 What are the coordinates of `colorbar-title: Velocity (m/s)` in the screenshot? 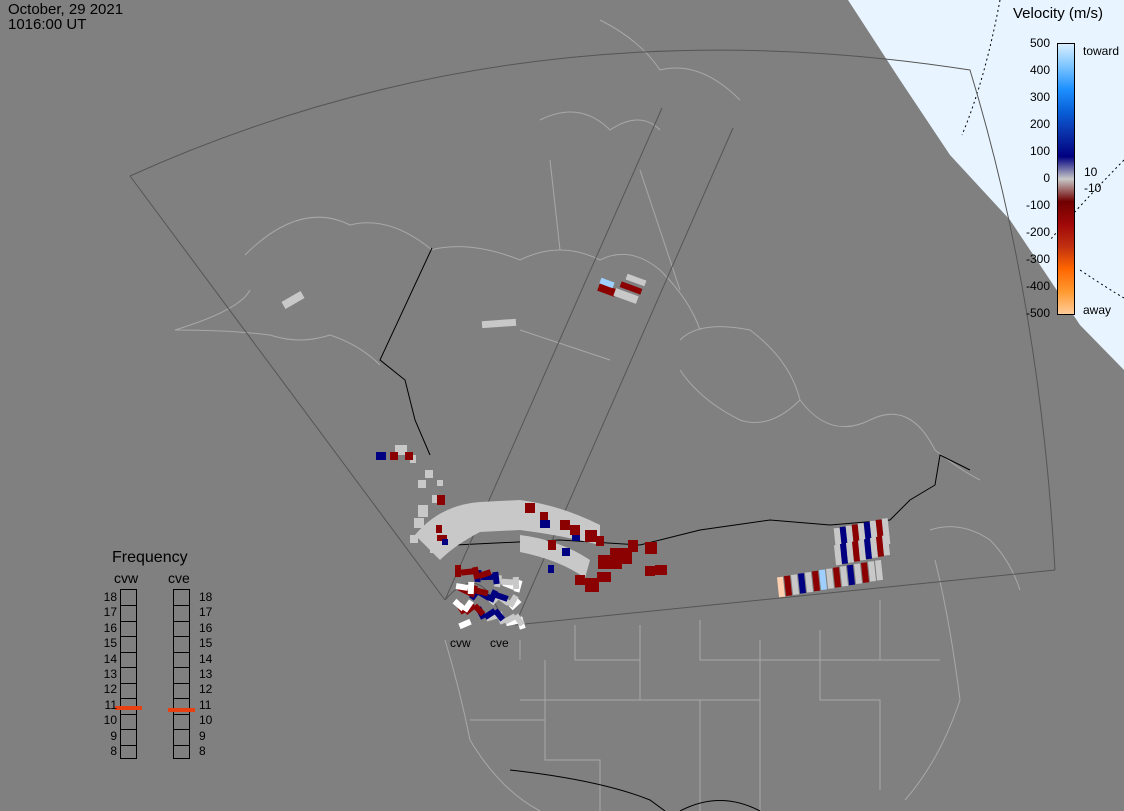 It's located at (1058, 13).